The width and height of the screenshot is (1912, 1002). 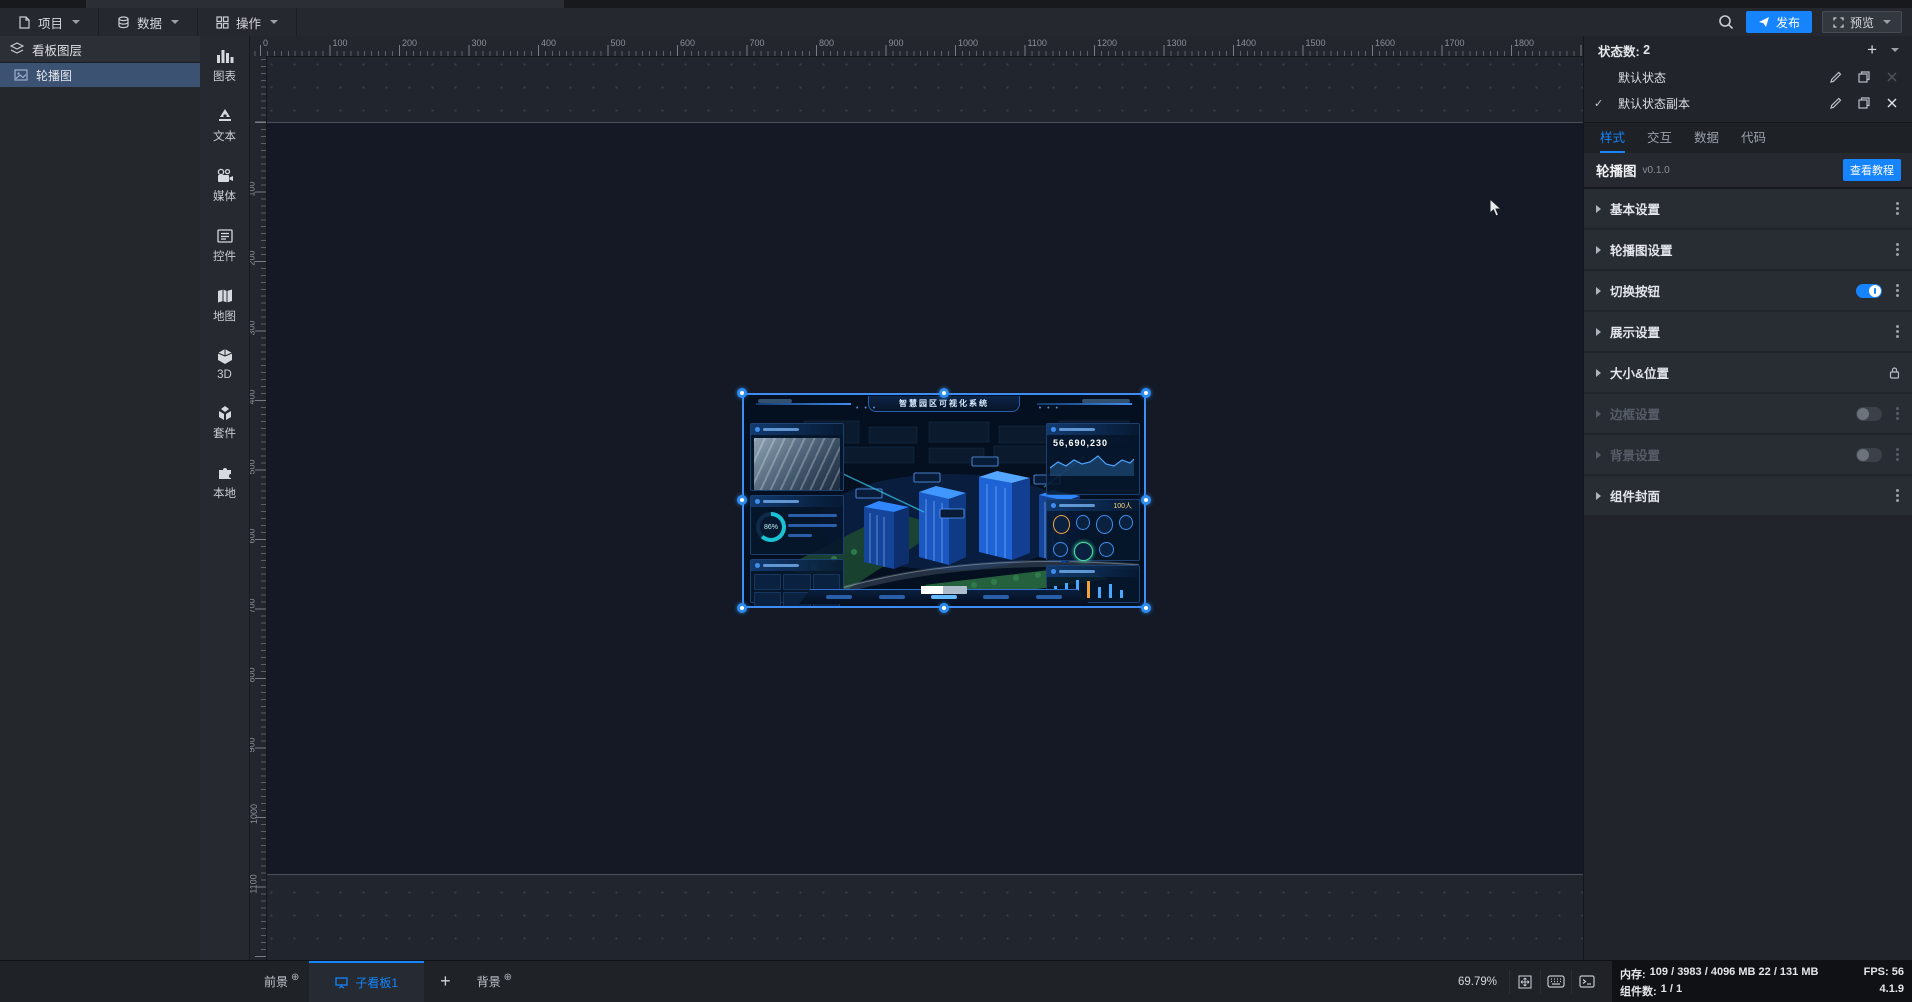 What do you see at coordinates (54, 75) in the screenshot?
I see `layer-item-label: 轮播图` at bounding box center [54, 75].